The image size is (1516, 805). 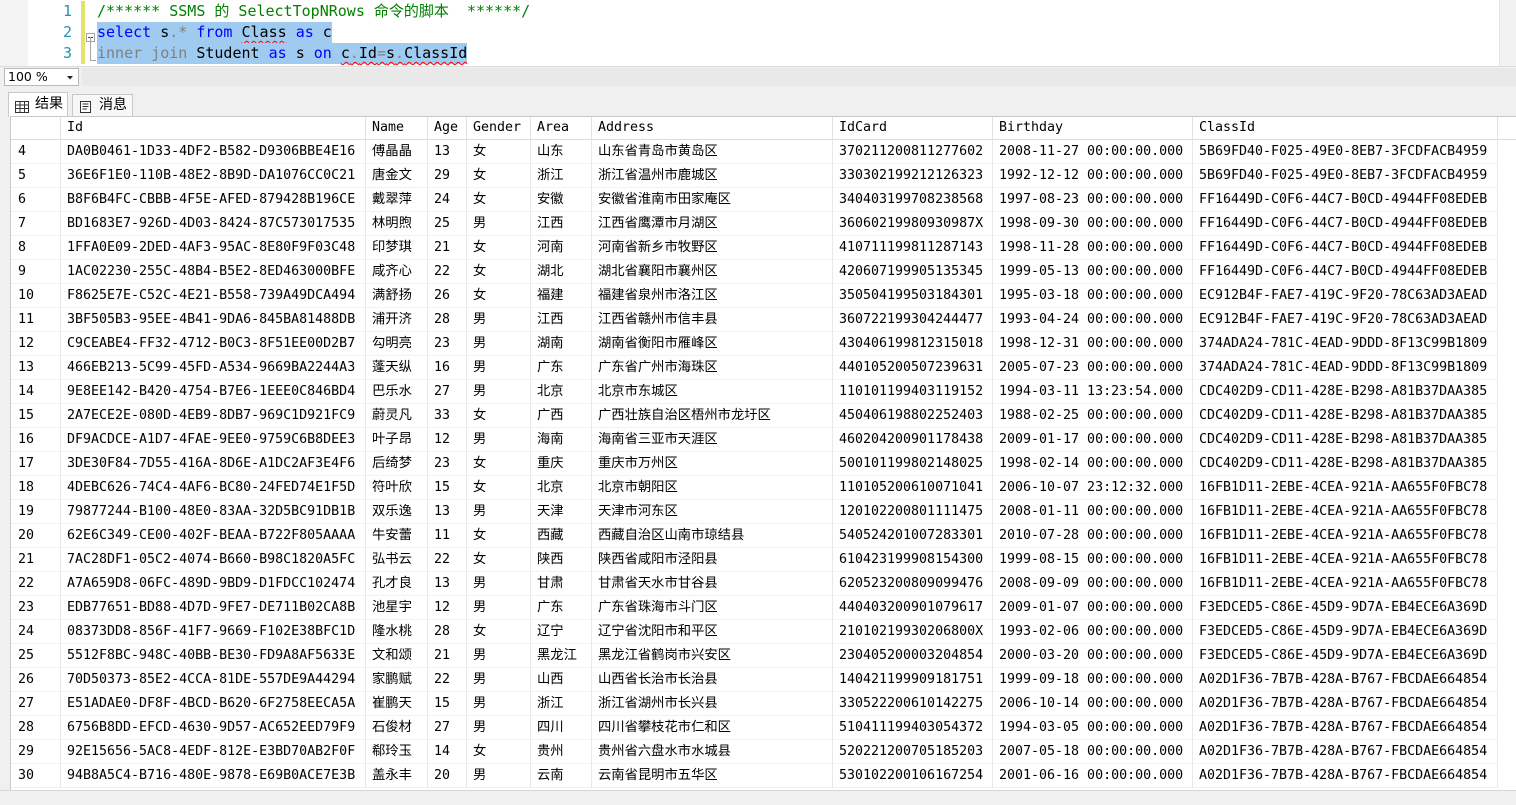 I want to click on cell-address: 湖南省衡阳市雁峰区, so click(x=712, y=344).